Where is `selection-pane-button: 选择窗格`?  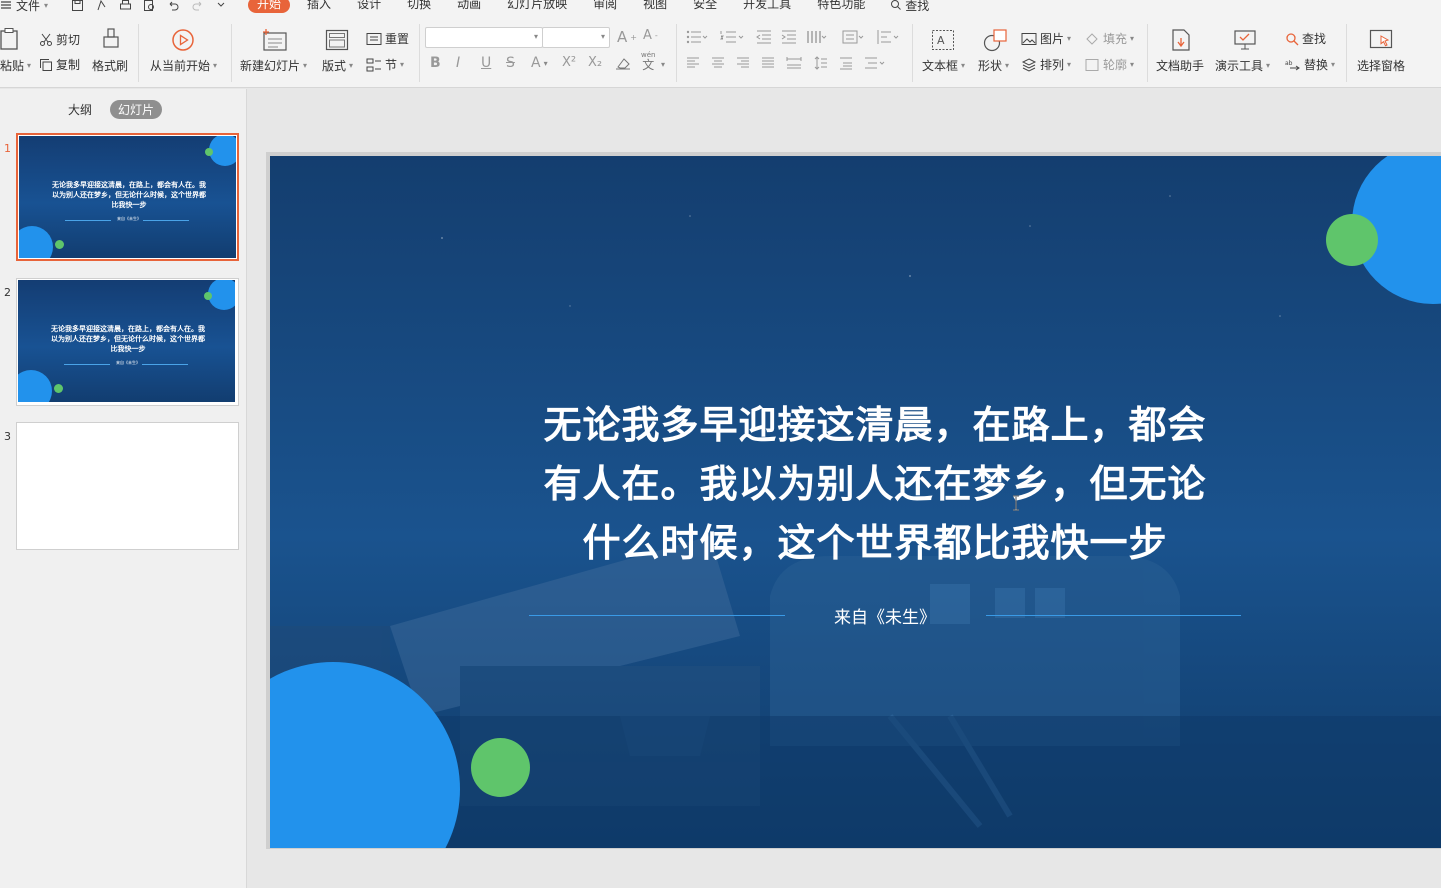 selection-pane-button: 选择窗格 is located at coordinates (1381, 65).